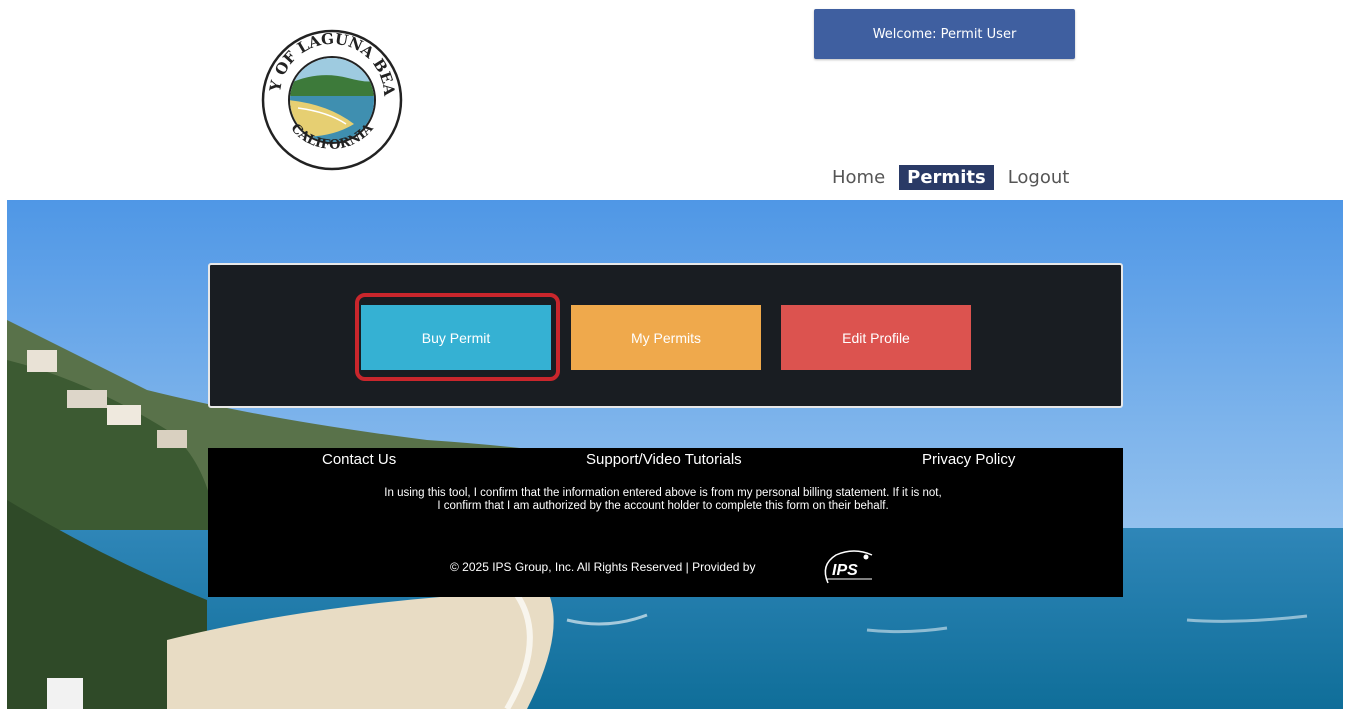 The width and height of the screenshot is (1347, 709). Describe the element at coordinates (944, 34) in the screenshot. I see `welcome-banner: Welcome: Permit User` at that location.